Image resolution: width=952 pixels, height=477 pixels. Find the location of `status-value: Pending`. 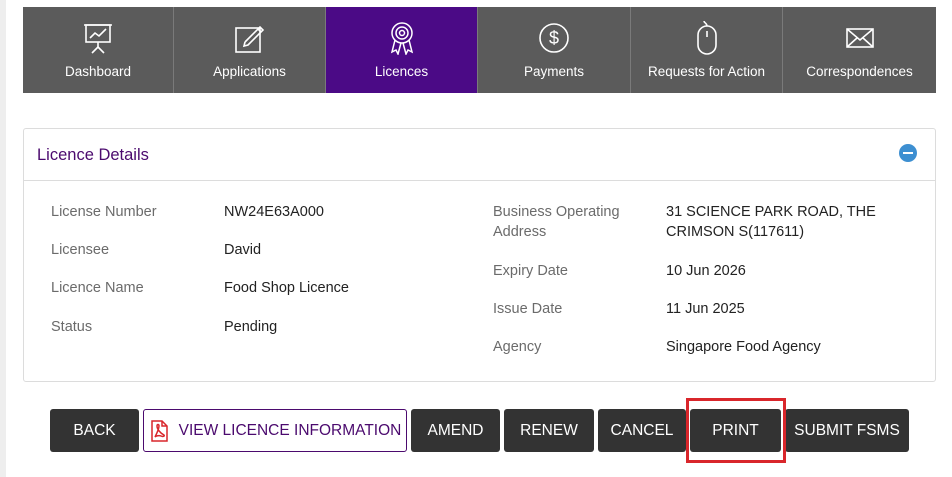

status-value: Pending is located at coordinates (251, 327).